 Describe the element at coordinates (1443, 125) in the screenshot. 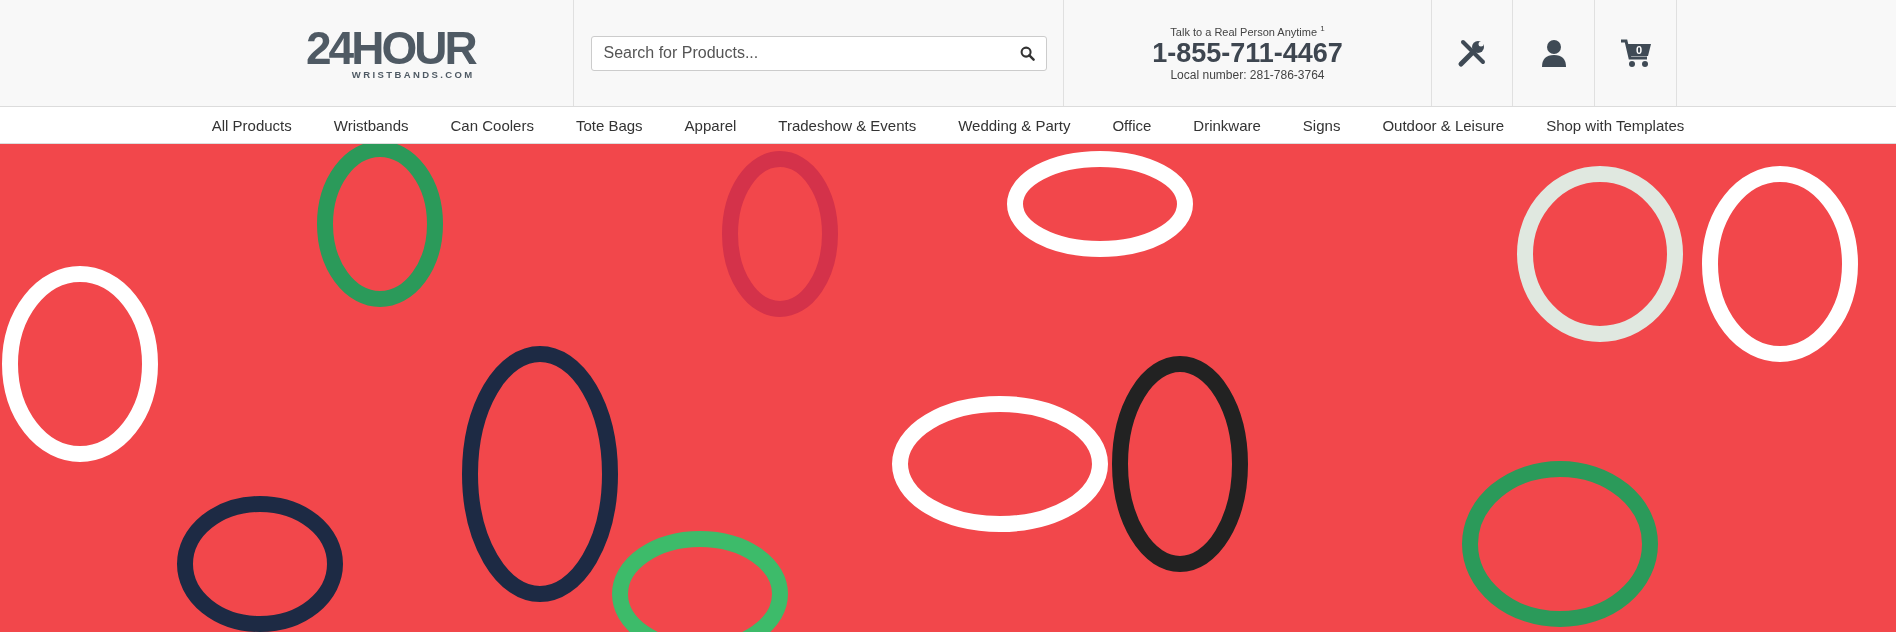

I see `nav-link: Outdoor & Leisure` at that location.